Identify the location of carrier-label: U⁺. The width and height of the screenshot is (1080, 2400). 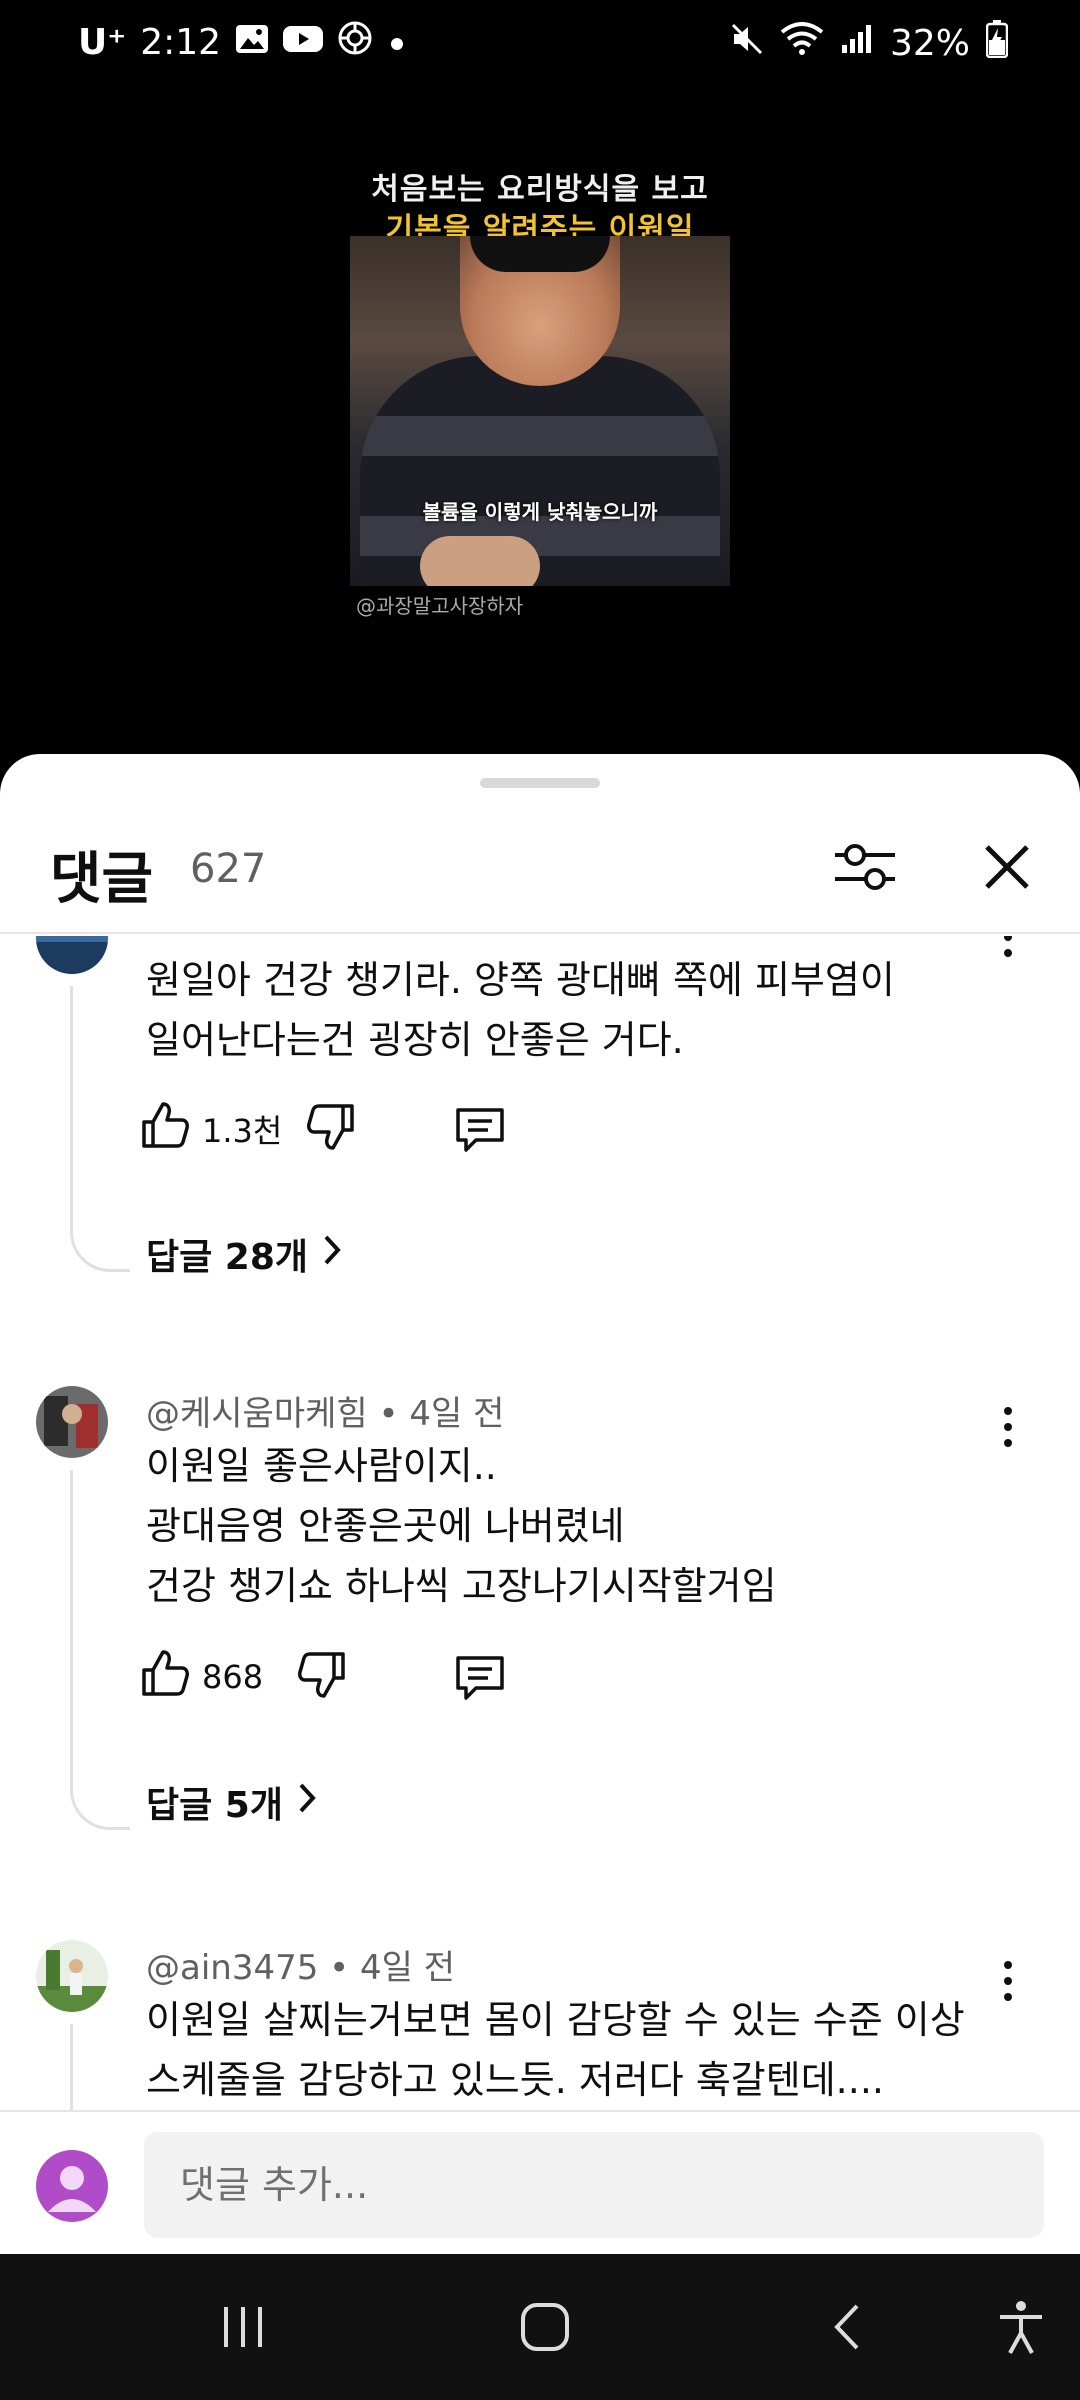
(102, 42).